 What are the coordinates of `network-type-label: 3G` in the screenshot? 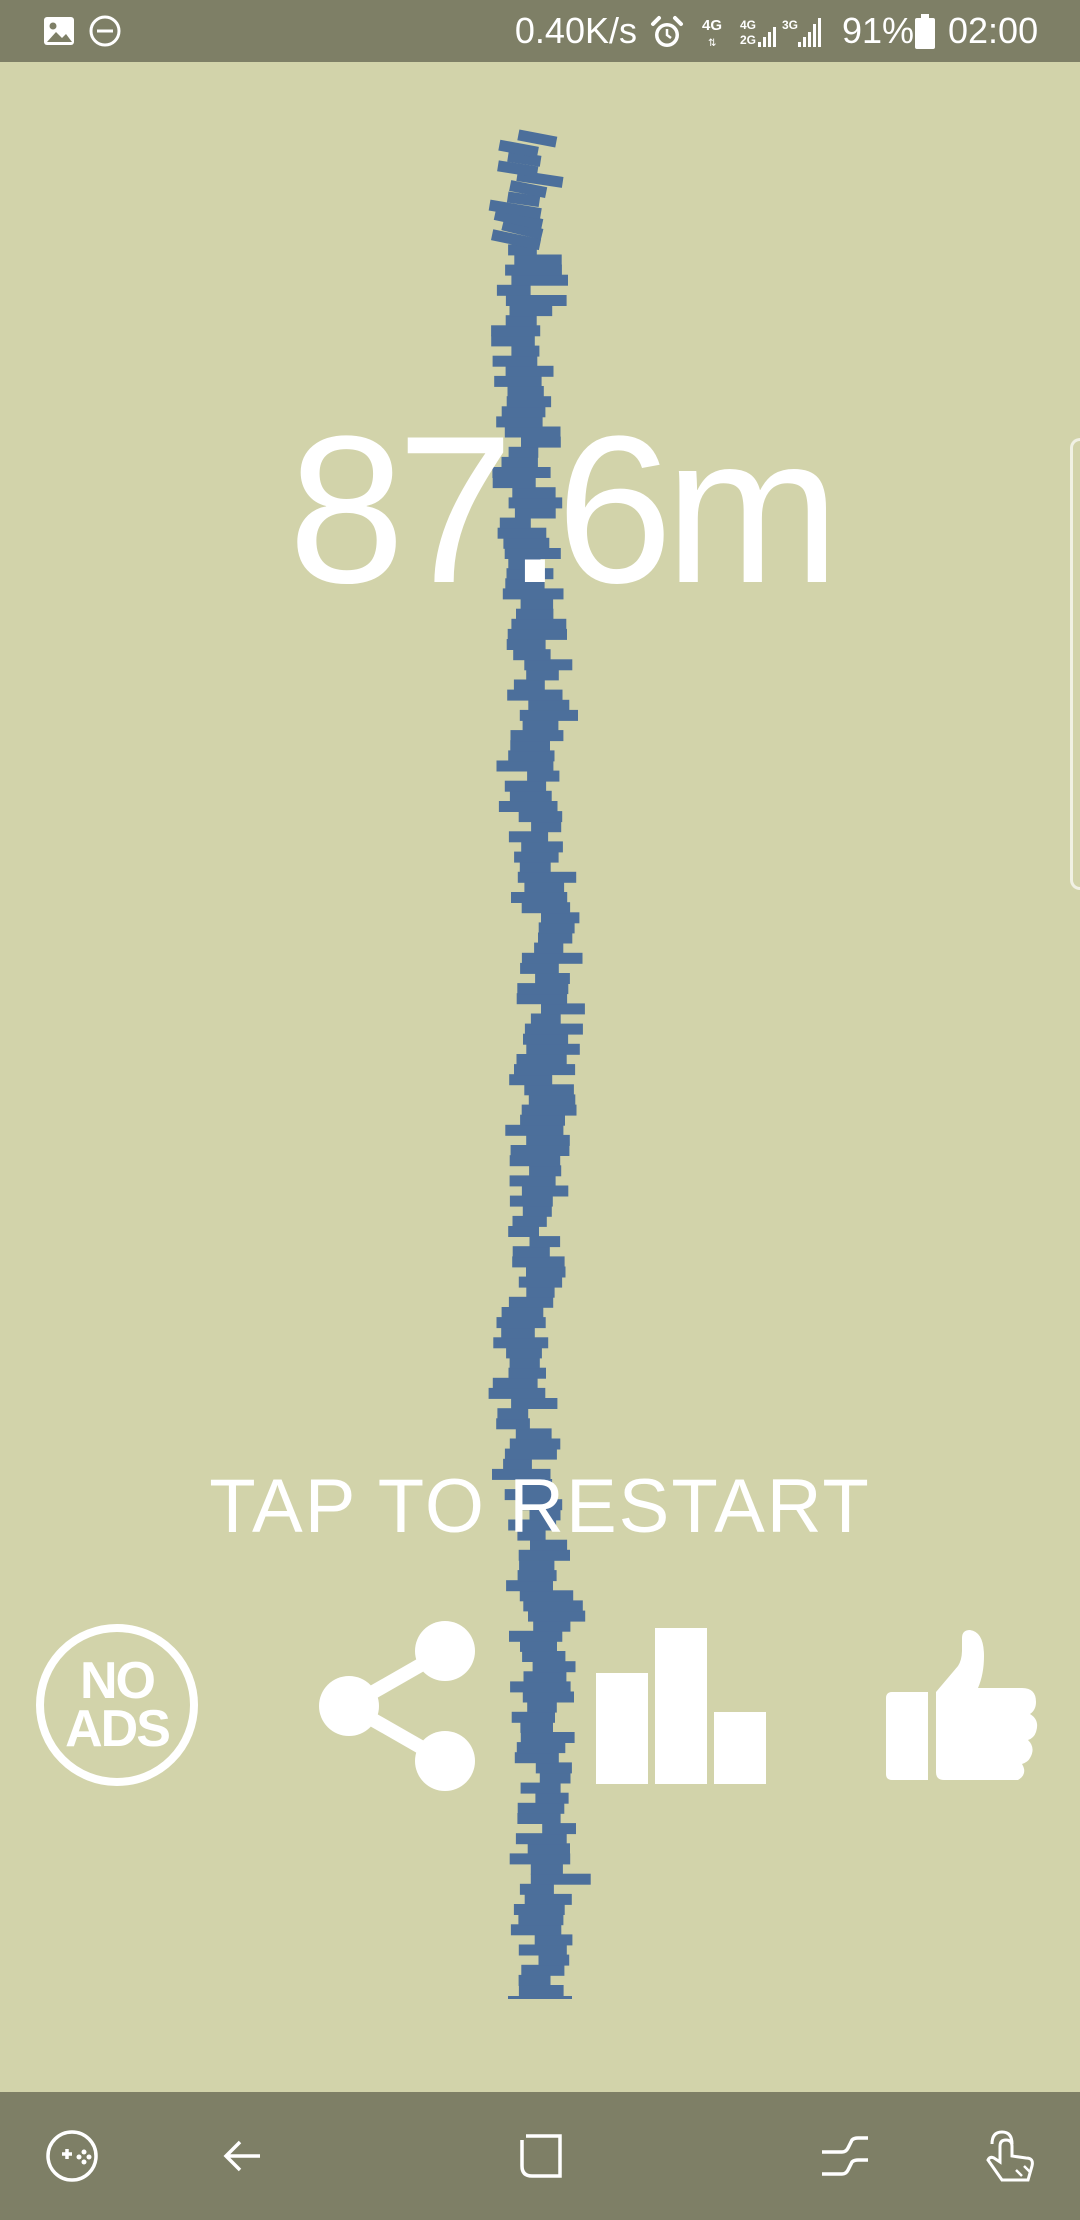 It's located at (790, 25).